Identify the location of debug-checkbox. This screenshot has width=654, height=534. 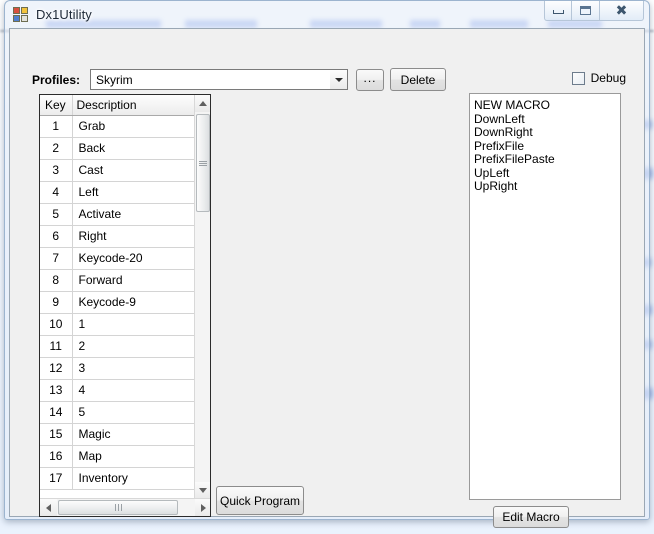
(578, 78).